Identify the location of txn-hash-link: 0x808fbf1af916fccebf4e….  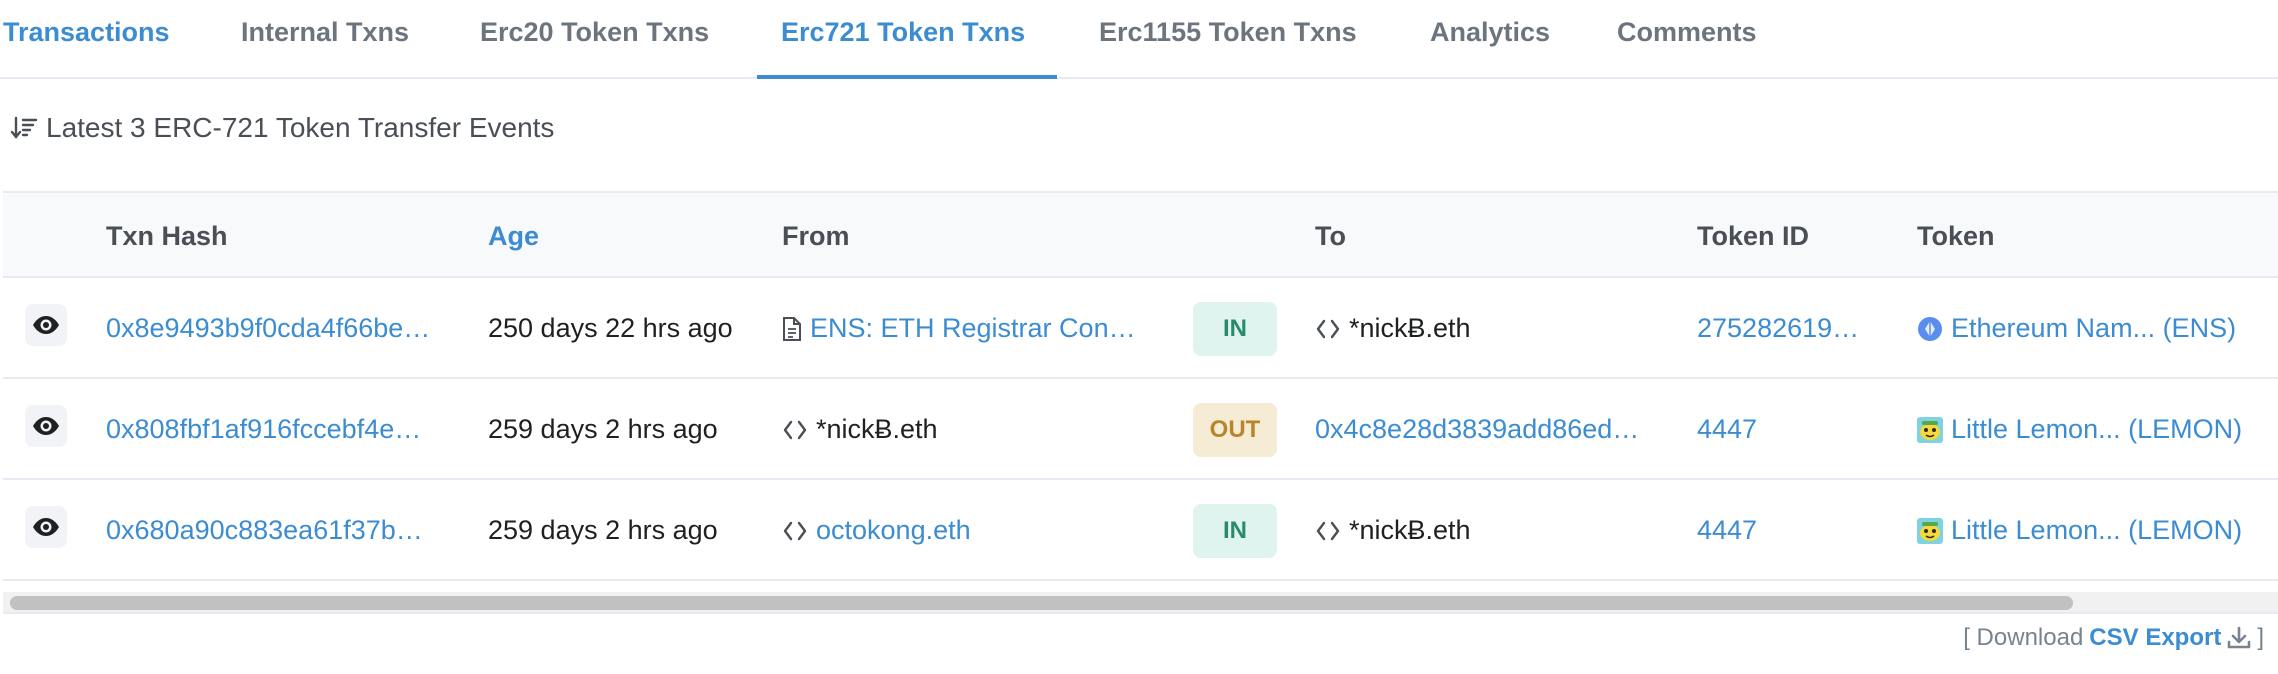
(276, 429).